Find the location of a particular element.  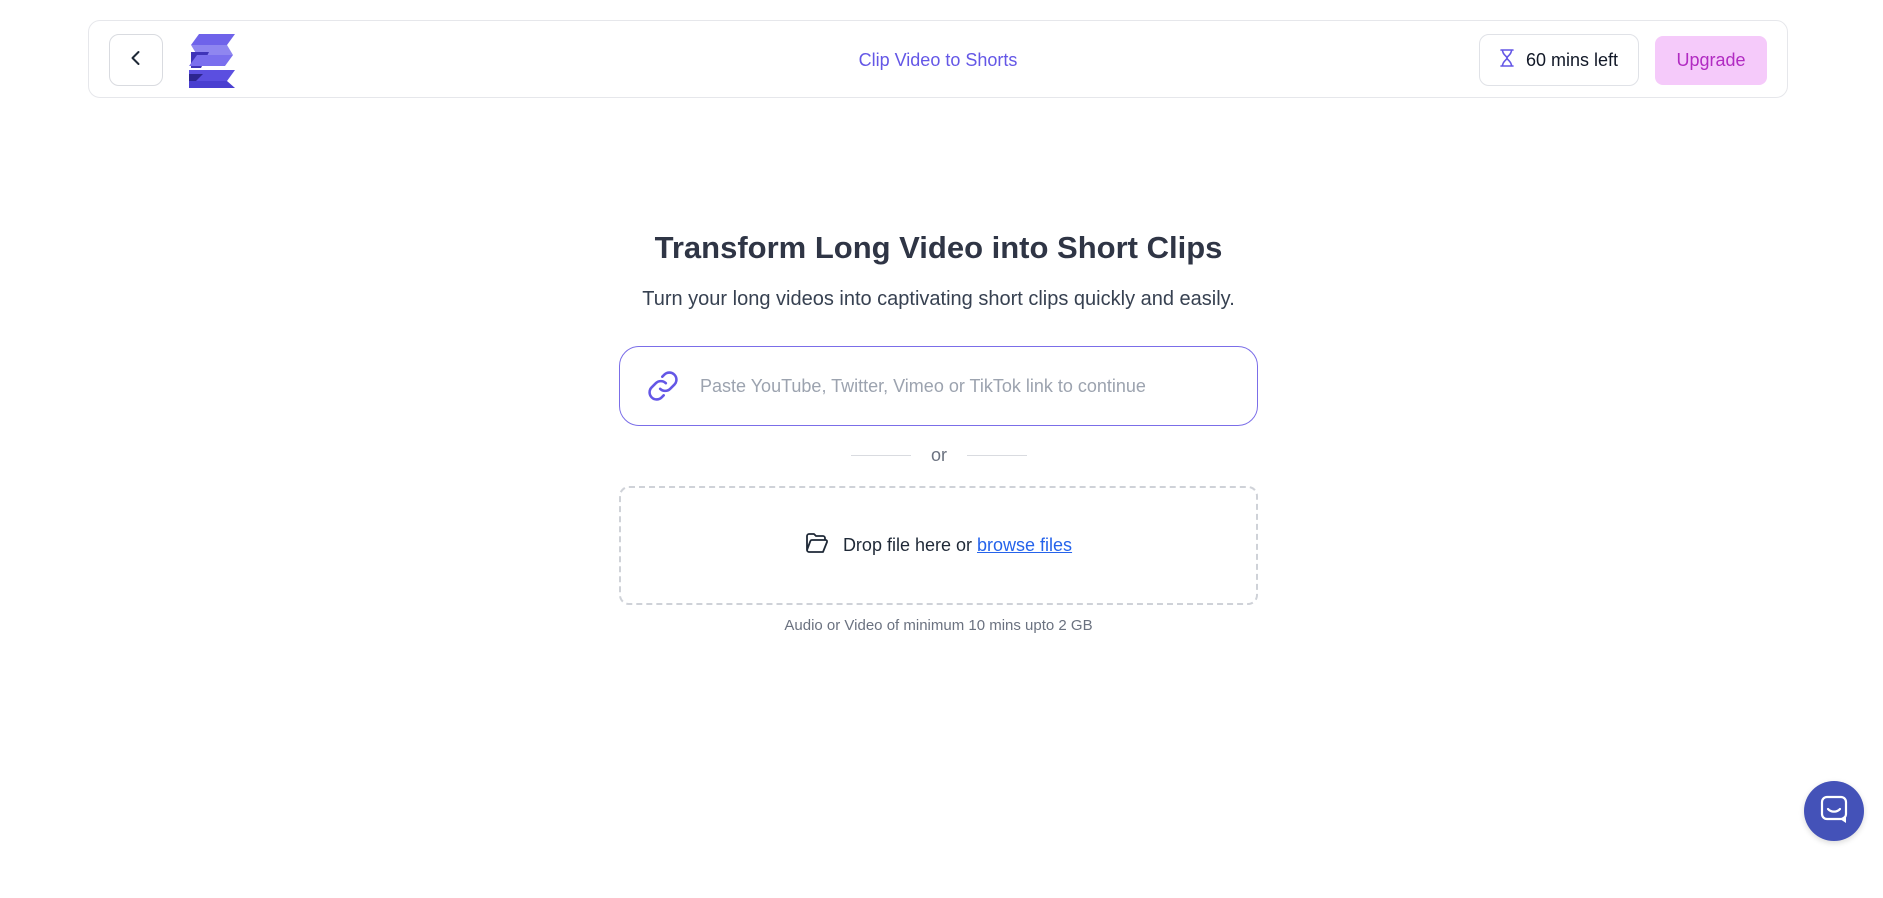

browse-files-link: browse files is located at coordinates (1024, 545).